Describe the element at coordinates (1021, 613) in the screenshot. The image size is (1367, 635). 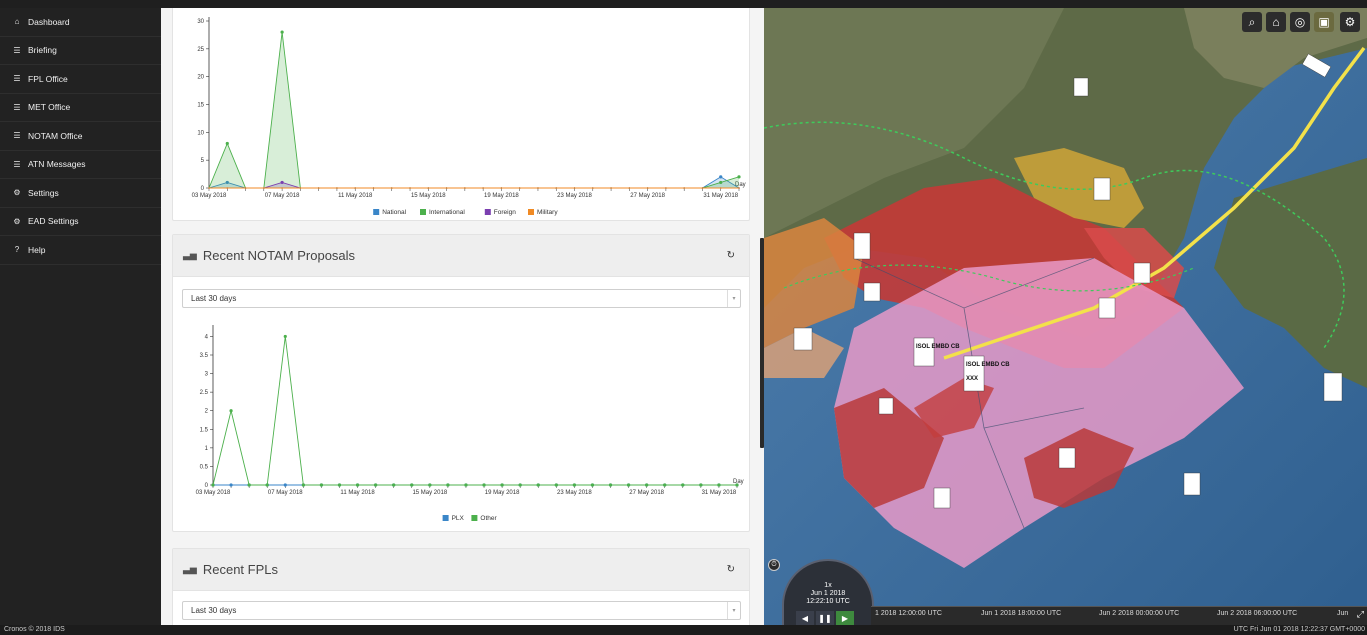
I see `timeline-label: Jun 1 2018 18:00:00 UTC` at that location.